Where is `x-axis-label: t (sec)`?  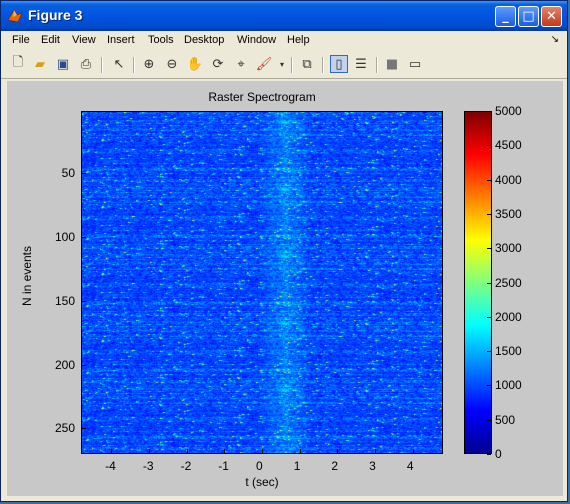
x-axis-label: t (sec) is located at coordinates (262, 482).